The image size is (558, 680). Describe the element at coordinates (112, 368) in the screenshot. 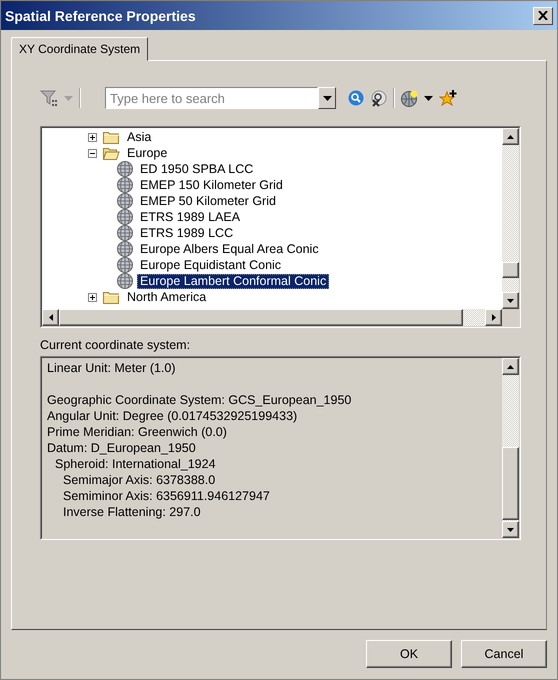

I see `detail-line: Linear Unit: Meter (1.0)` at that location.